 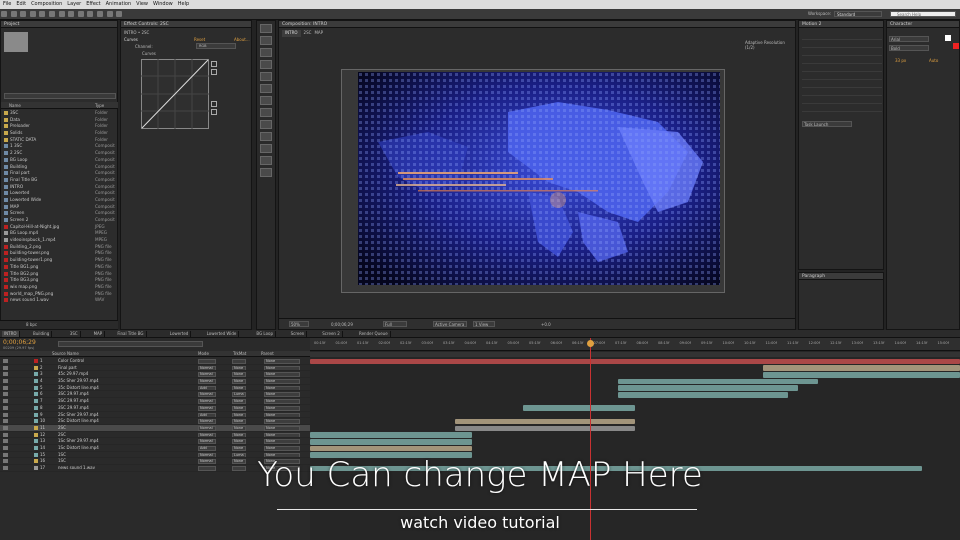 What do you see at coordinates (78, 441) in the screenshot?
I see `layer-name: 1Sc Sher 29.97.mp4` at bounding box center [78, 441].